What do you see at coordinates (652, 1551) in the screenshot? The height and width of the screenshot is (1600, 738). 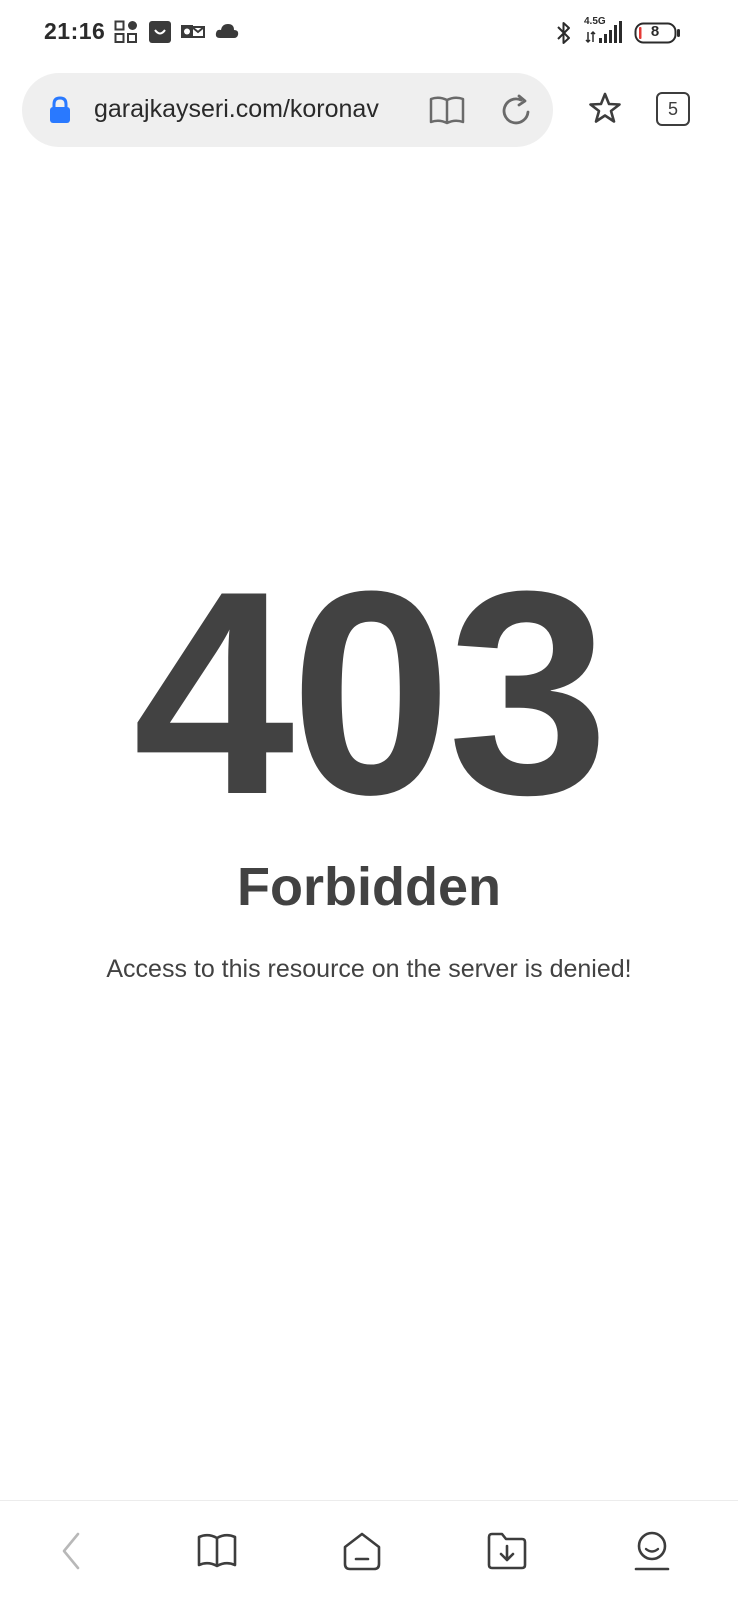 I see `profile-icon` at bounding box center [652, 1551].